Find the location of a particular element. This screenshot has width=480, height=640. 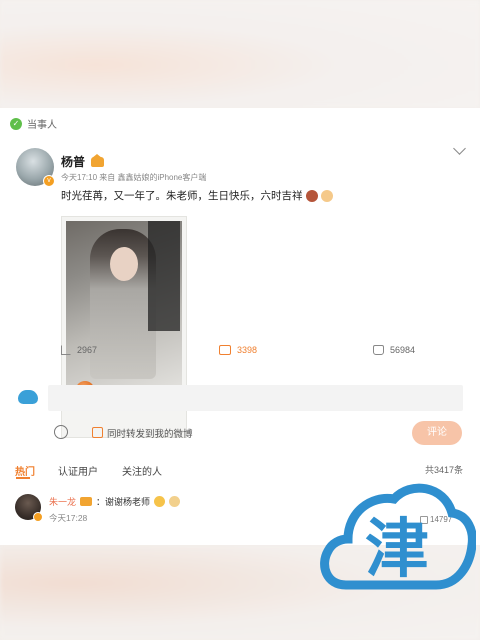

cloud-watermark-logo: 津 is located at coordinates (398, 536).